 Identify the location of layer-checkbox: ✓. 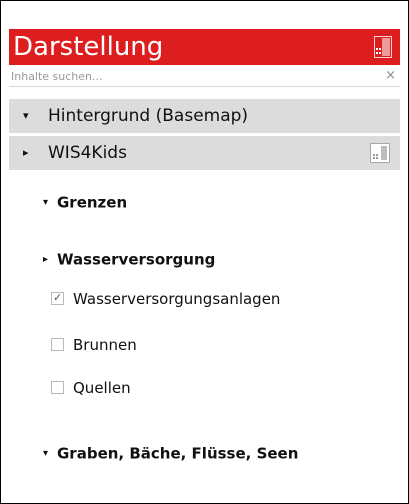
(57, 298).